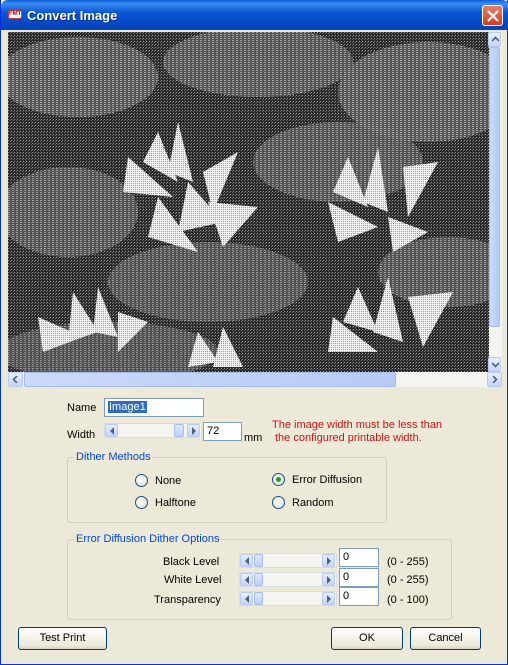 The width and height of the screenshot is (508, 665). I want to click on close-icon, so click(493, 16).